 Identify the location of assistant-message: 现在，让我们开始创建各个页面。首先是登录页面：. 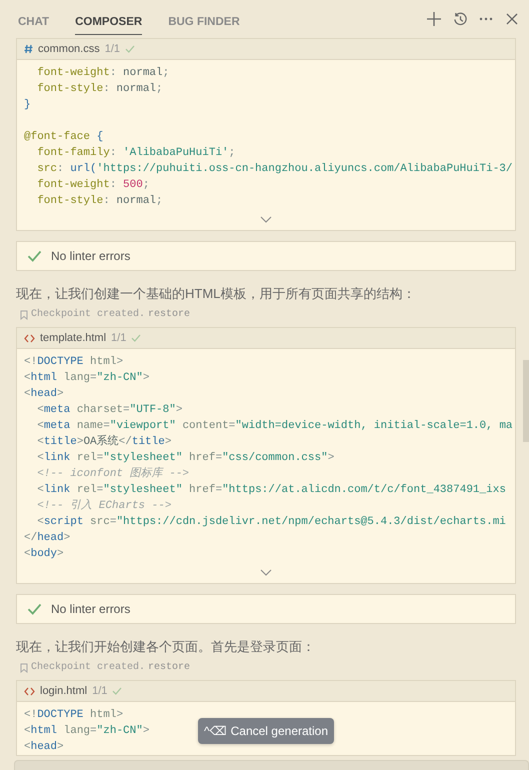
(166, 647).